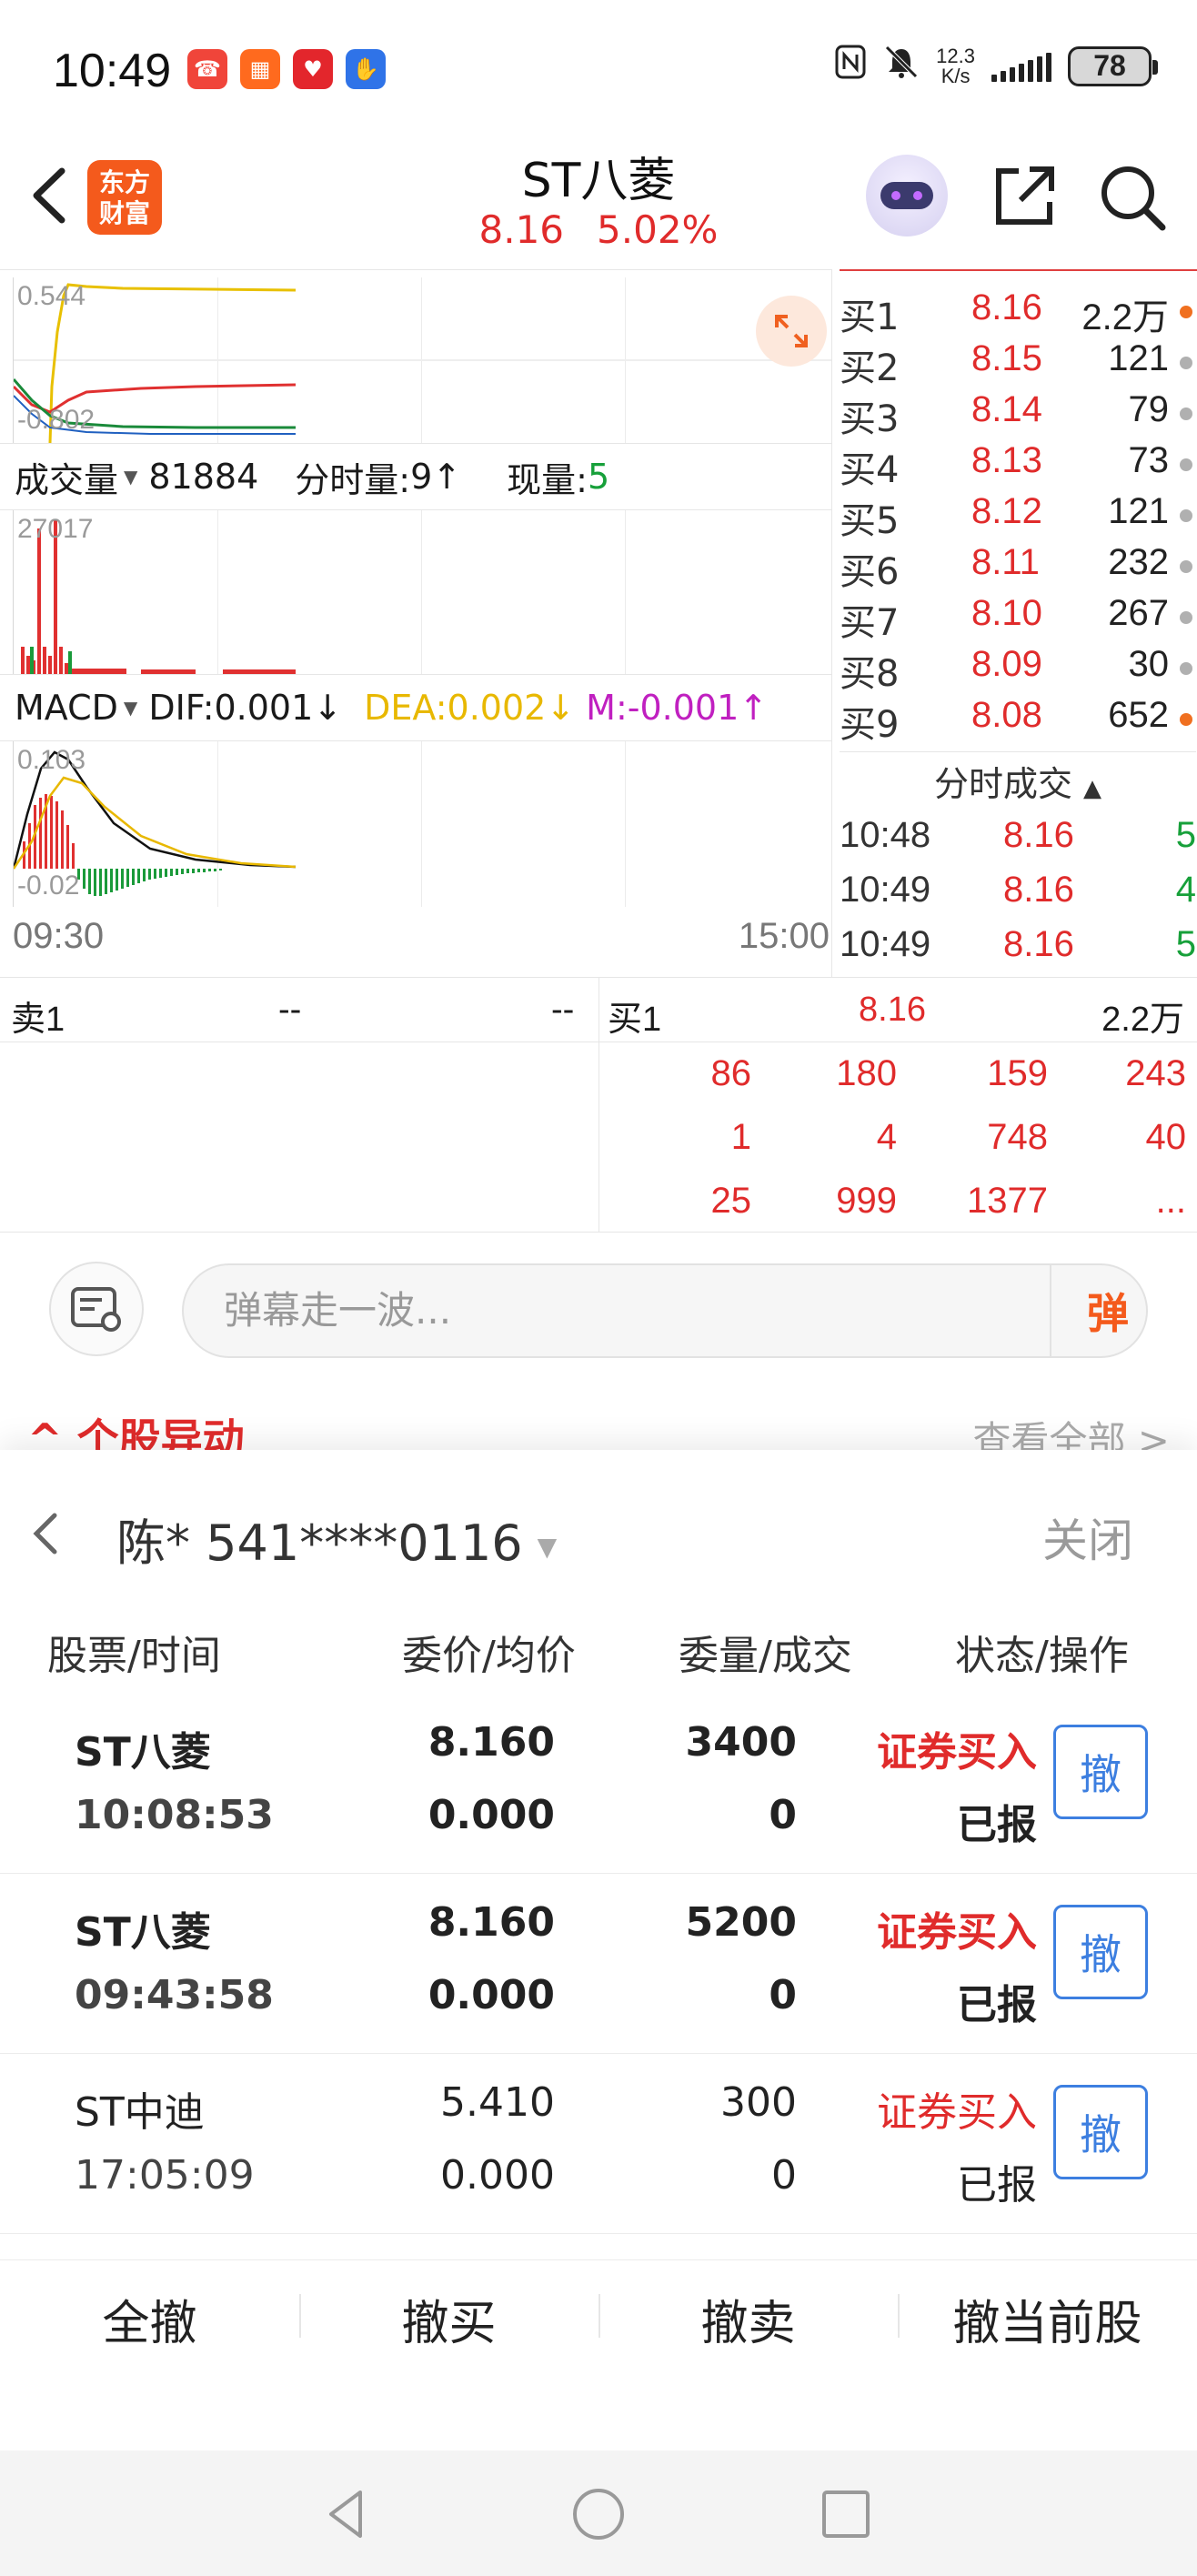 The height and width of the screenshot is (2576, 1197). I want to click on nav-back-button, so click(347, 2514).